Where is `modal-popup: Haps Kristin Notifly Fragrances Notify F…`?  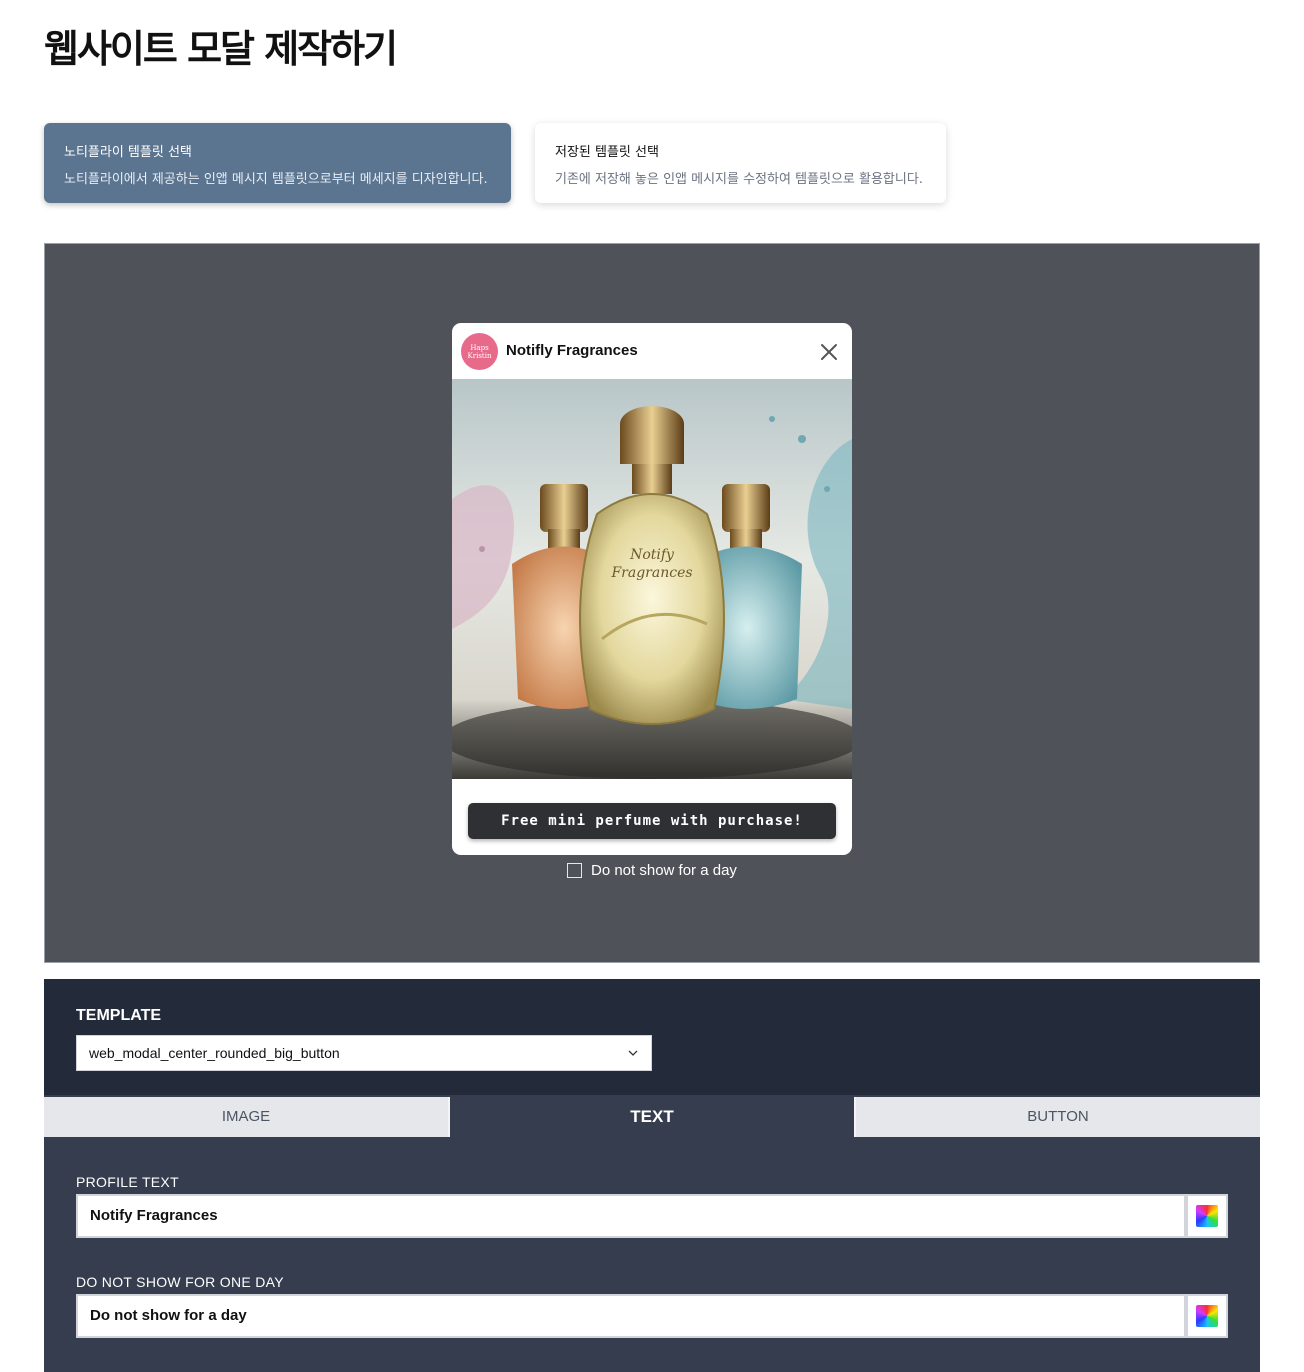
modal-popup: Haps Kristin Notifly Fragrances Notify F… is located at coordinates (652, 589).